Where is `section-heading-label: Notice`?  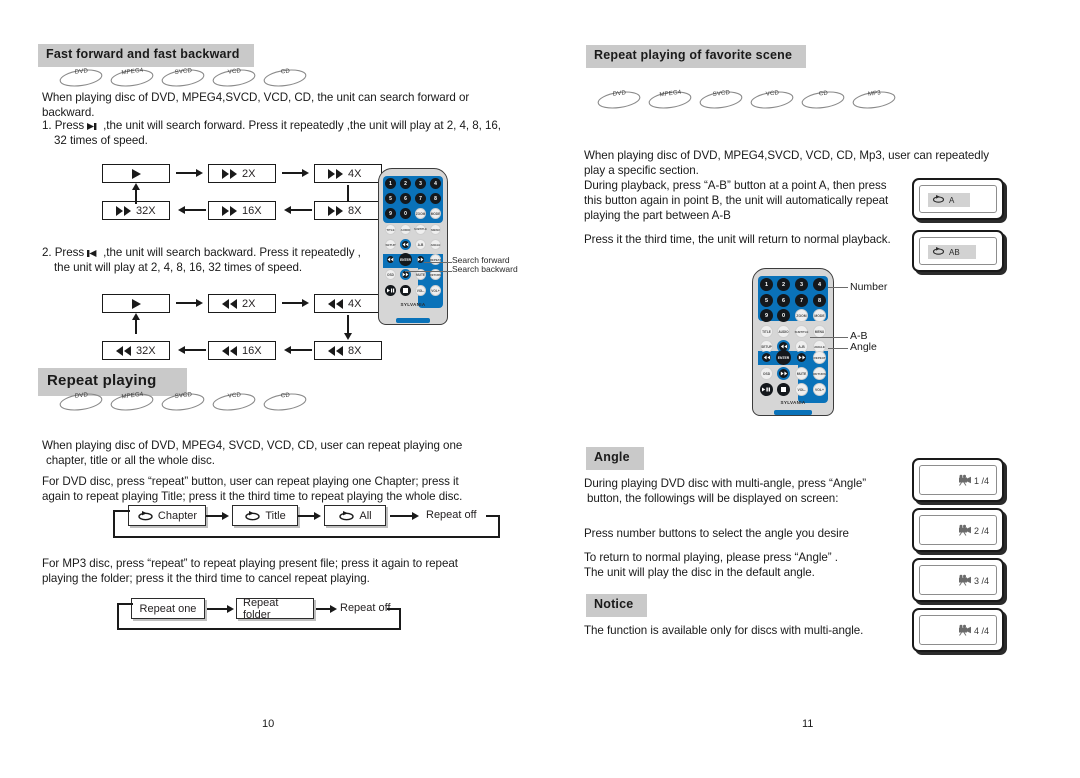
section-heading-label: Notice is located at coordinates (617, 605).